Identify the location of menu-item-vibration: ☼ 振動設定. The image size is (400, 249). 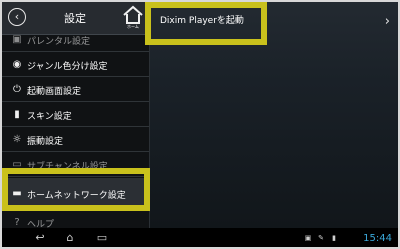
(75, 140).